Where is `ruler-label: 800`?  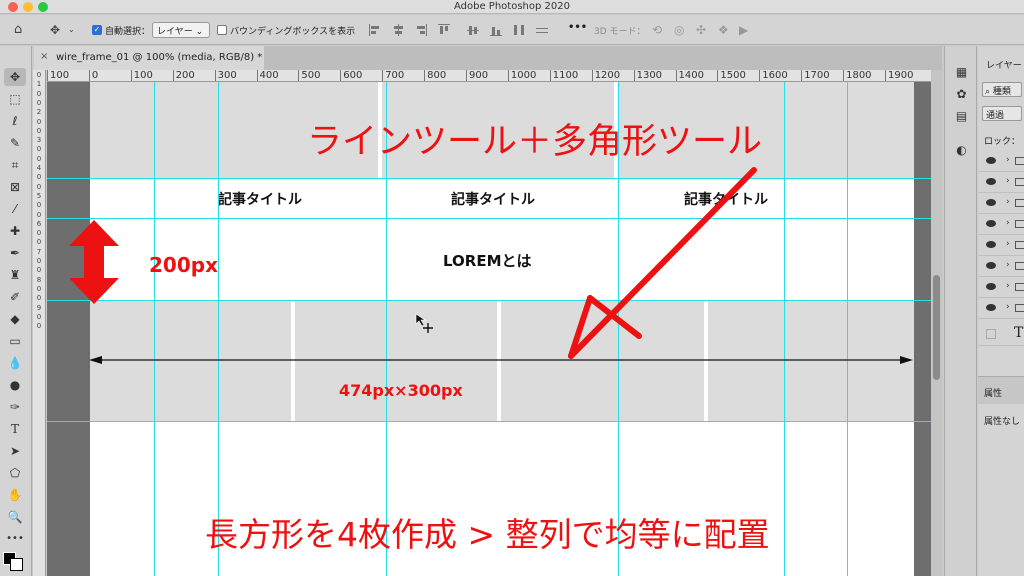 ruler-label: 800 is located at coordinates (435, 75).